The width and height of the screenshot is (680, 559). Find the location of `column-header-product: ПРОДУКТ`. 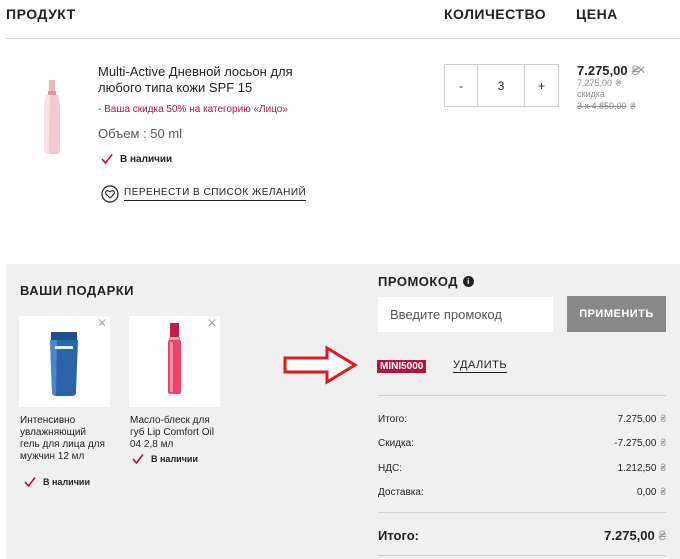

column-header-product: ПРОДУКТ is located at coordinates (41, 14).